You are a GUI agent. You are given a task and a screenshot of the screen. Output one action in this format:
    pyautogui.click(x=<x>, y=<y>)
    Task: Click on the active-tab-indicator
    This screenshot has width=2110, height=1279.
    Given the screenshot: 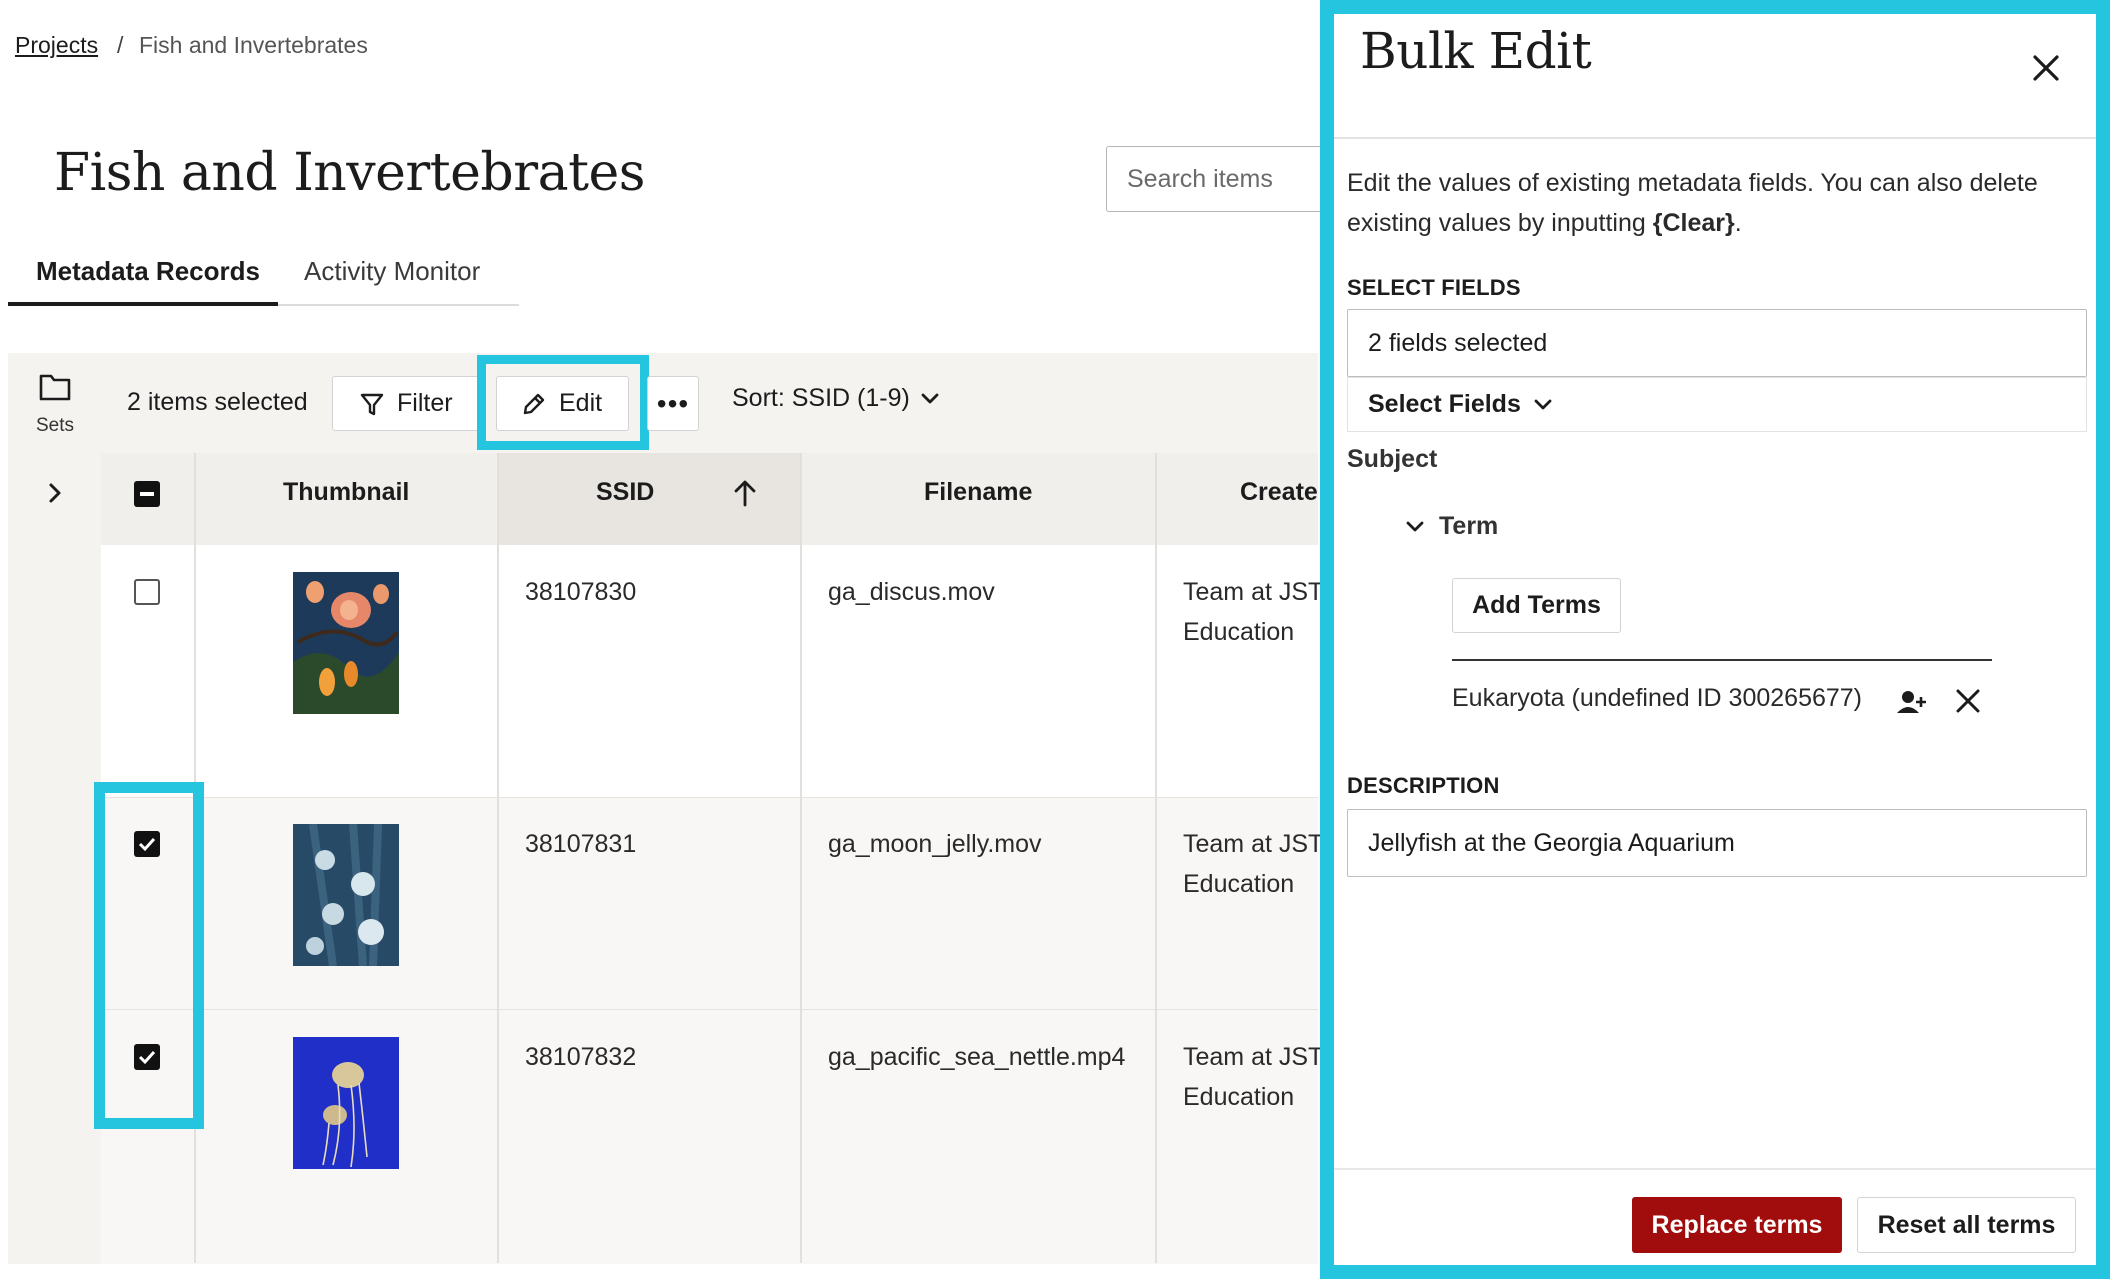 What is the action you would take?
    pyautogui.click(x=143, y=304)
    